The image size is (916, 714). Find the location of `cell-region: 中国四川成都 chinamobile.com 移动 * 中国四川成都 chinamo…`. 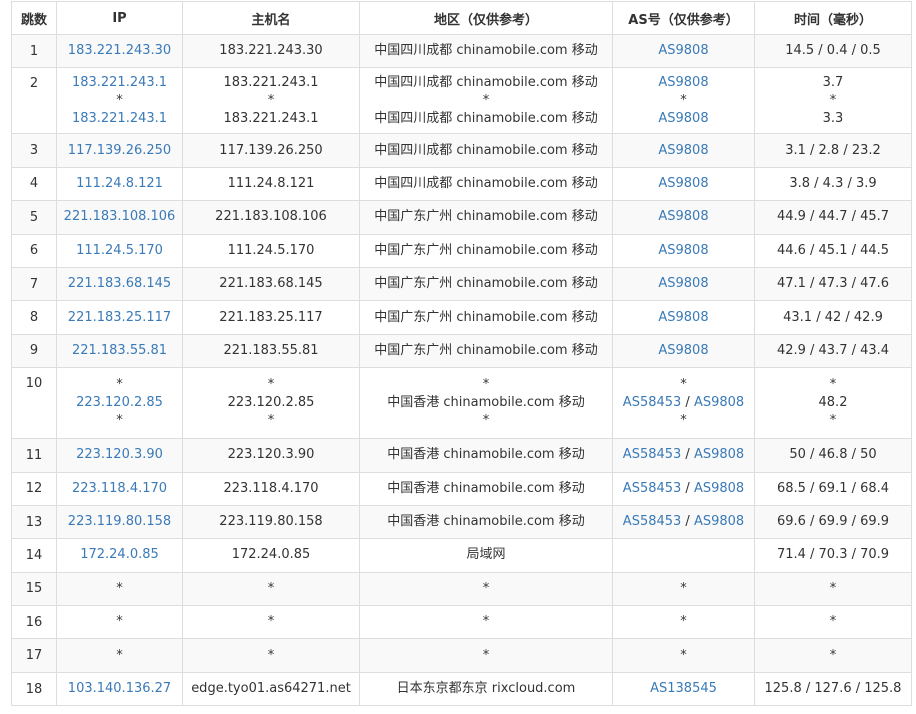

cell-region: 中国四川成都 chinamobile.com 移动 * 中国四川成都 chinamo… is located at coordinates (486, 101).